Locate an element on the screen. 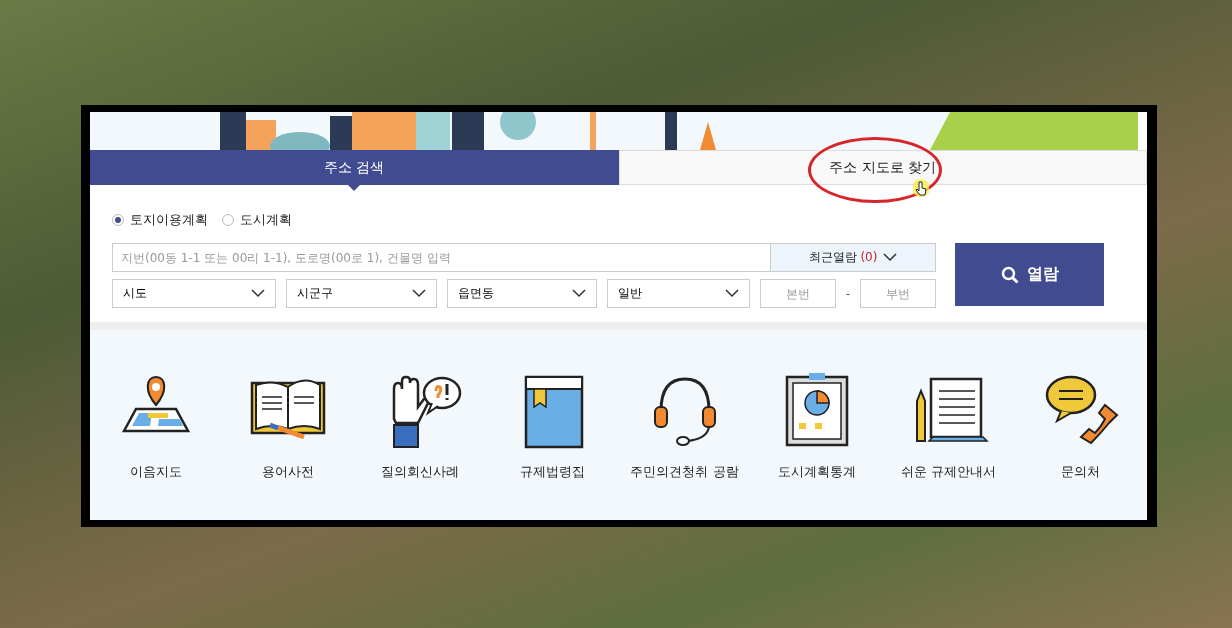 The image size is (1232, 628). hand-cursor-icon is located at coordinates (921, 188).